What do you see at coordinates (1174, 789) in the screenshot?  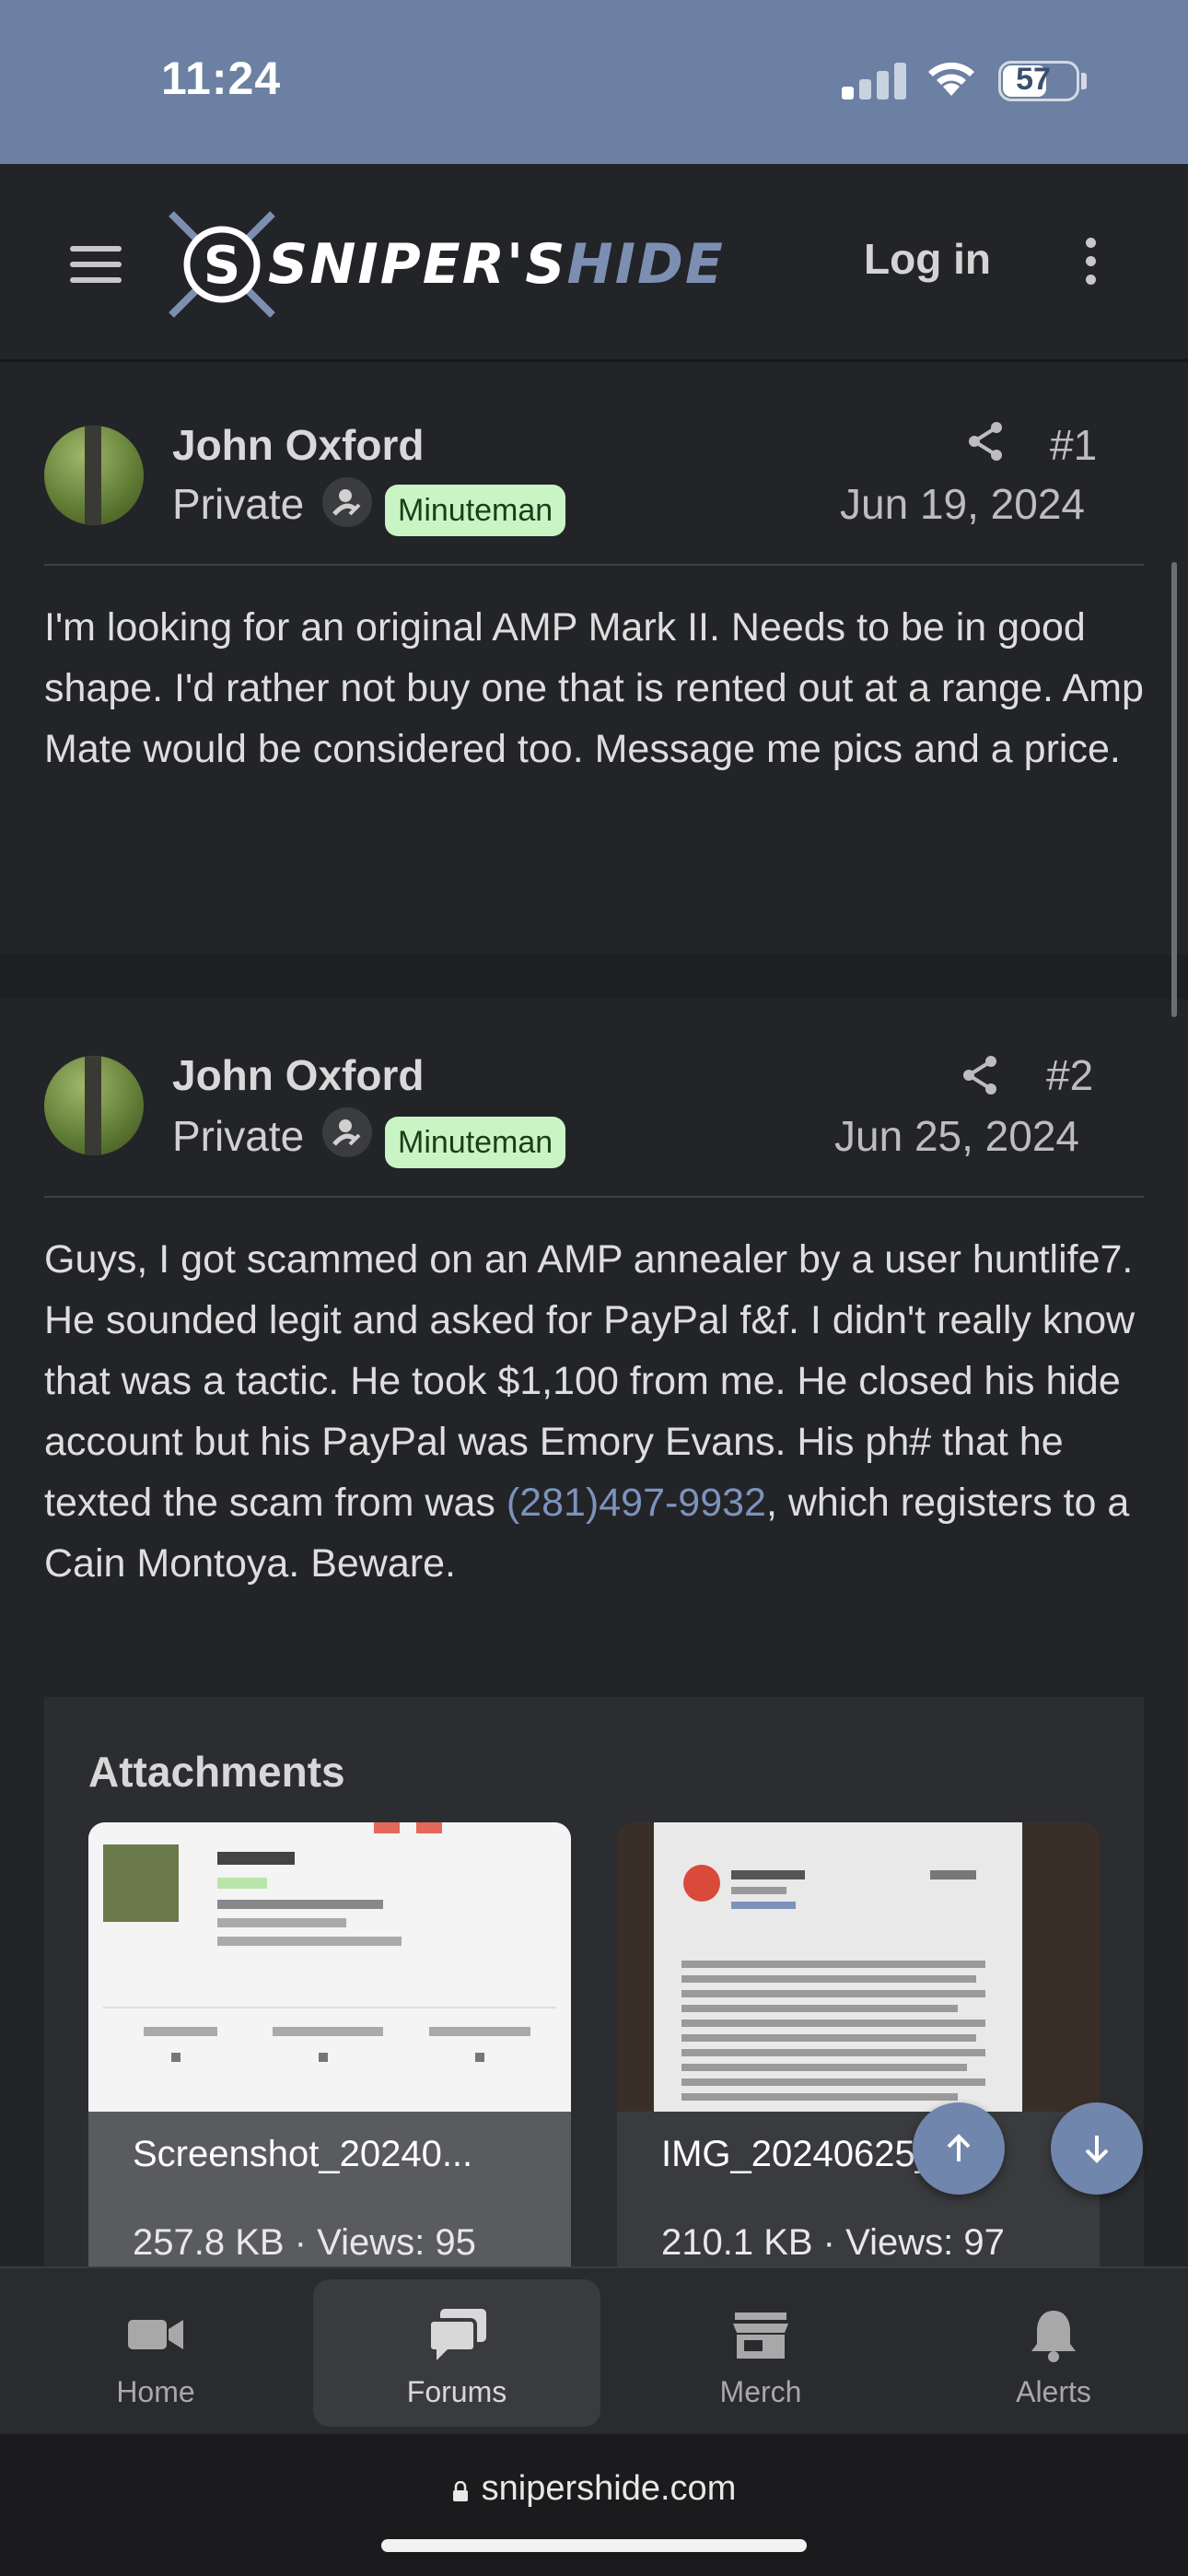 I see `scrollbar` at bounding box center [1174, 789].